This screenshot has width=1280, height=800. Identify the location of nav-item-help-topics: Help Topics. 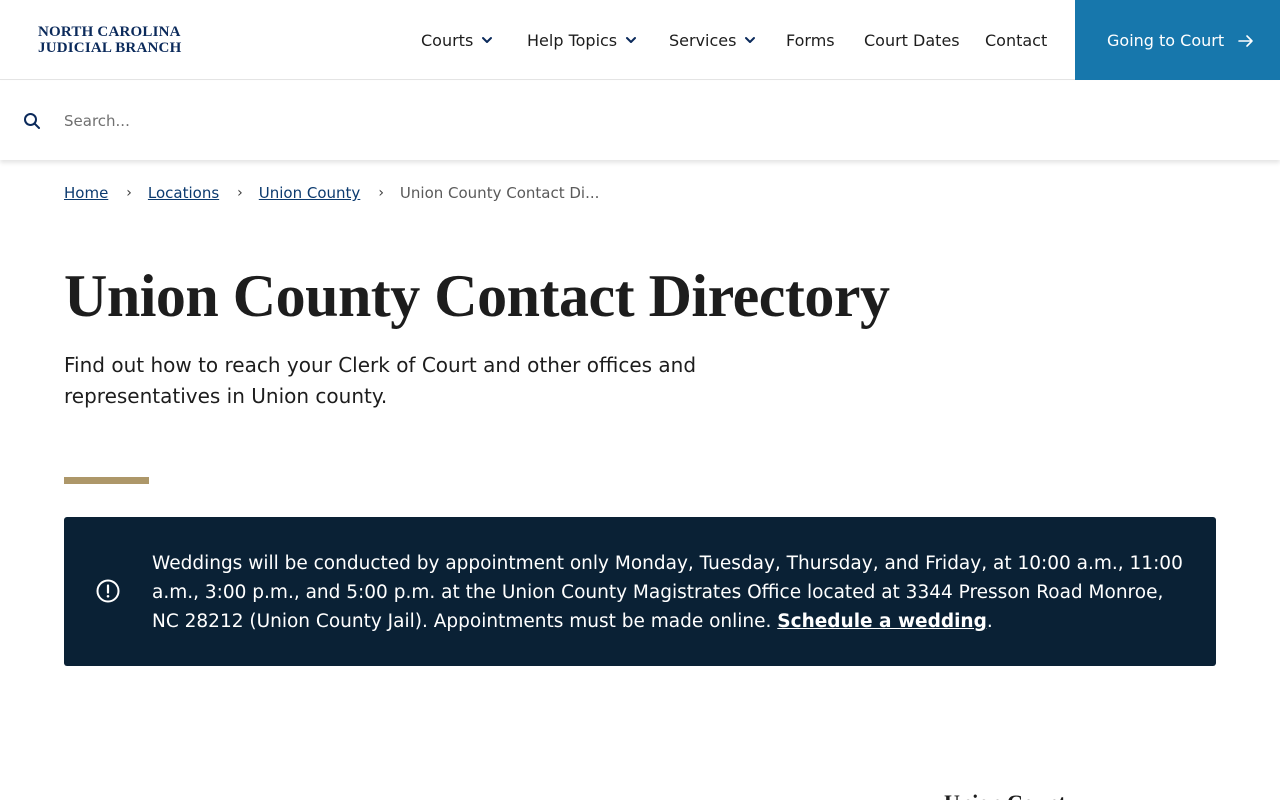
(582, 40).